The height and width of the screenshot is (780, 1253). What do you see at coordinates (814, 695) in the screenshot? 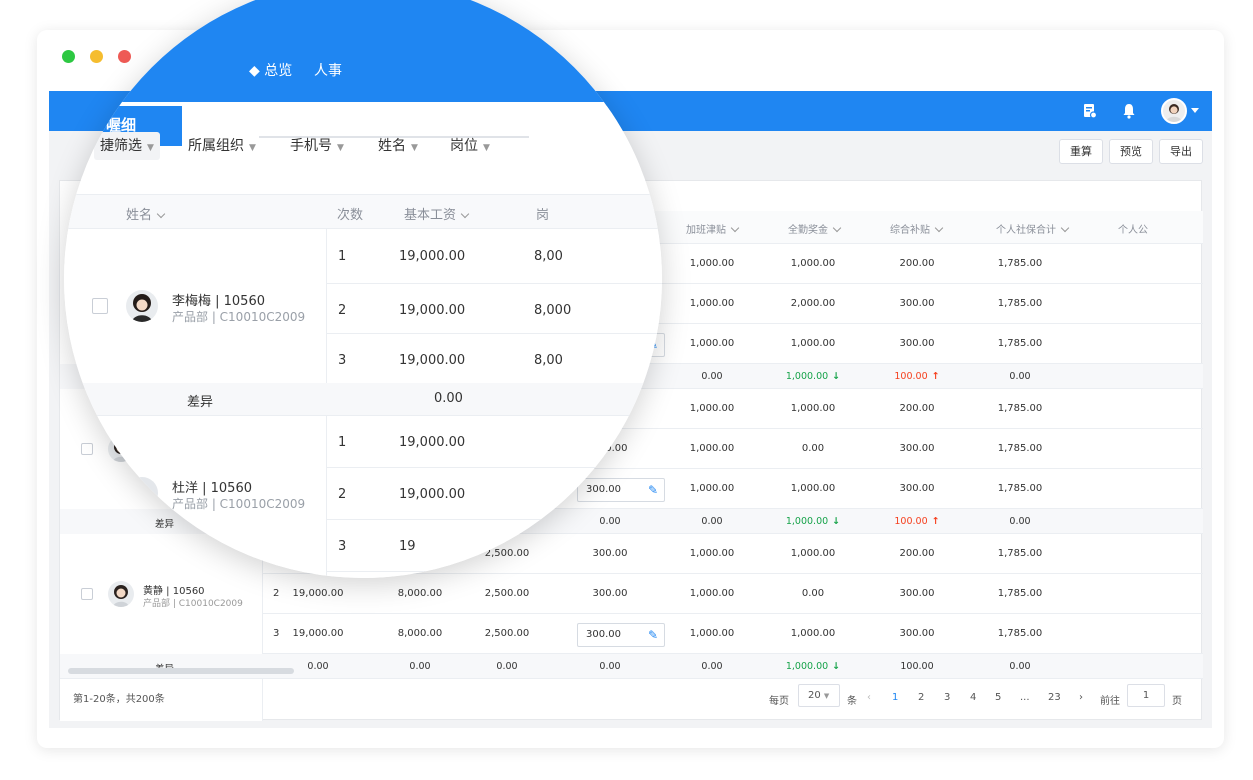
I see `per-page-value: 20` at bounding box center [814, 695].